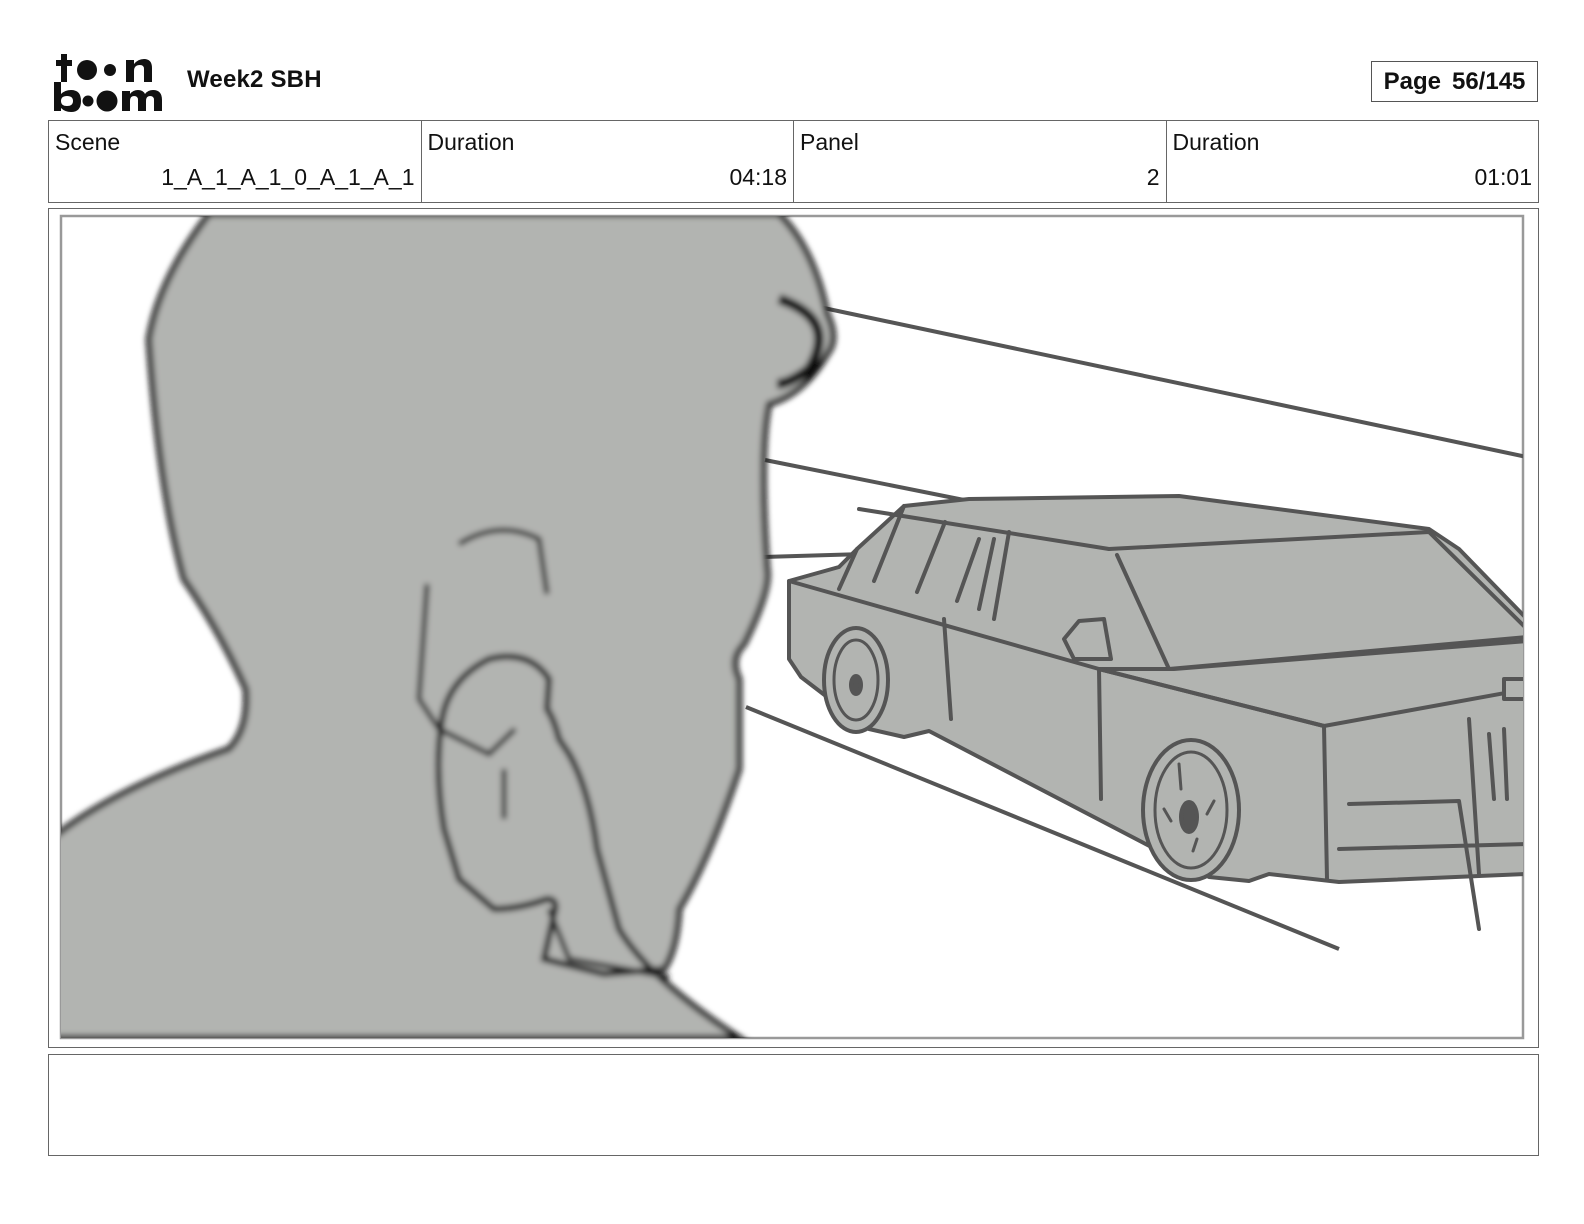 This screenshot has height=1224, width=1584. What do you see at coordinates (1353, 161) in the screenshot?
I see `panel-duration-cell: Duration 01:01` at bounding box center [1353, 161].